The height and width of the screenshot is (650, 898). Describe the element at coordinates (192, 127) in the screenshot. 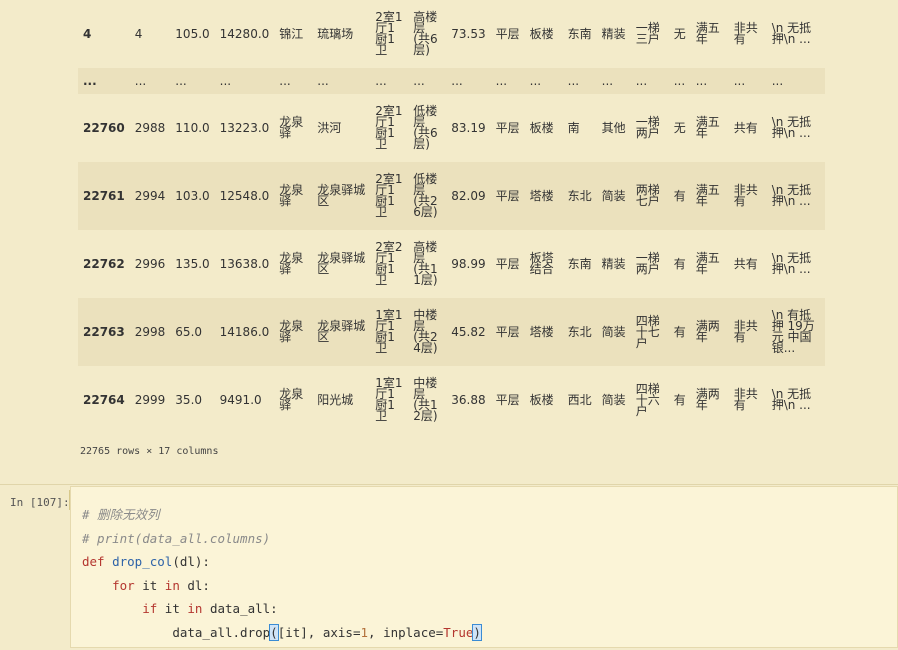

I see `table-cell: 110.0` at that location.